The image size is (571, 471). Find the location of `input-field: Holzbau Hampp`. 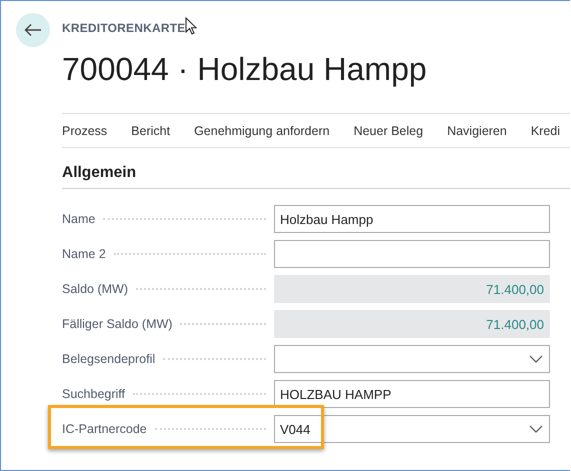

input-field: Holzbau Hampp is located at coordinates (412, 219).